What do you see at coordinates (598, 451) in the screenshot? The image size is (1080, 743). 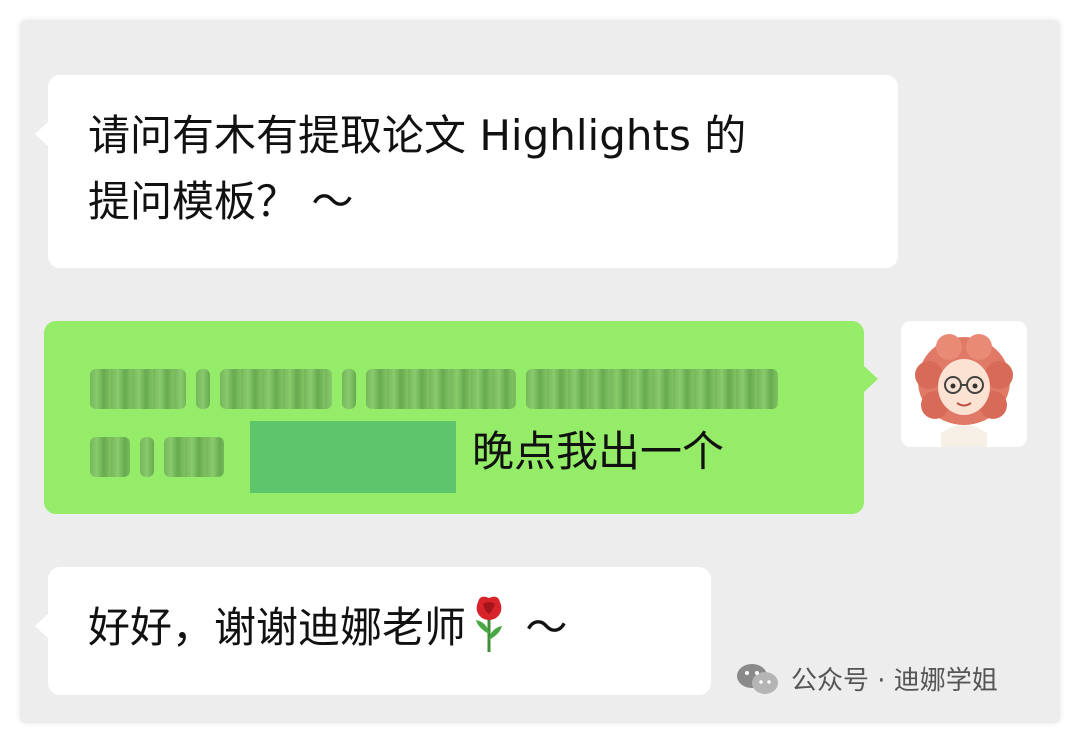 I see `message-text: 晚点我出一个` at bounding box center [598, 451].